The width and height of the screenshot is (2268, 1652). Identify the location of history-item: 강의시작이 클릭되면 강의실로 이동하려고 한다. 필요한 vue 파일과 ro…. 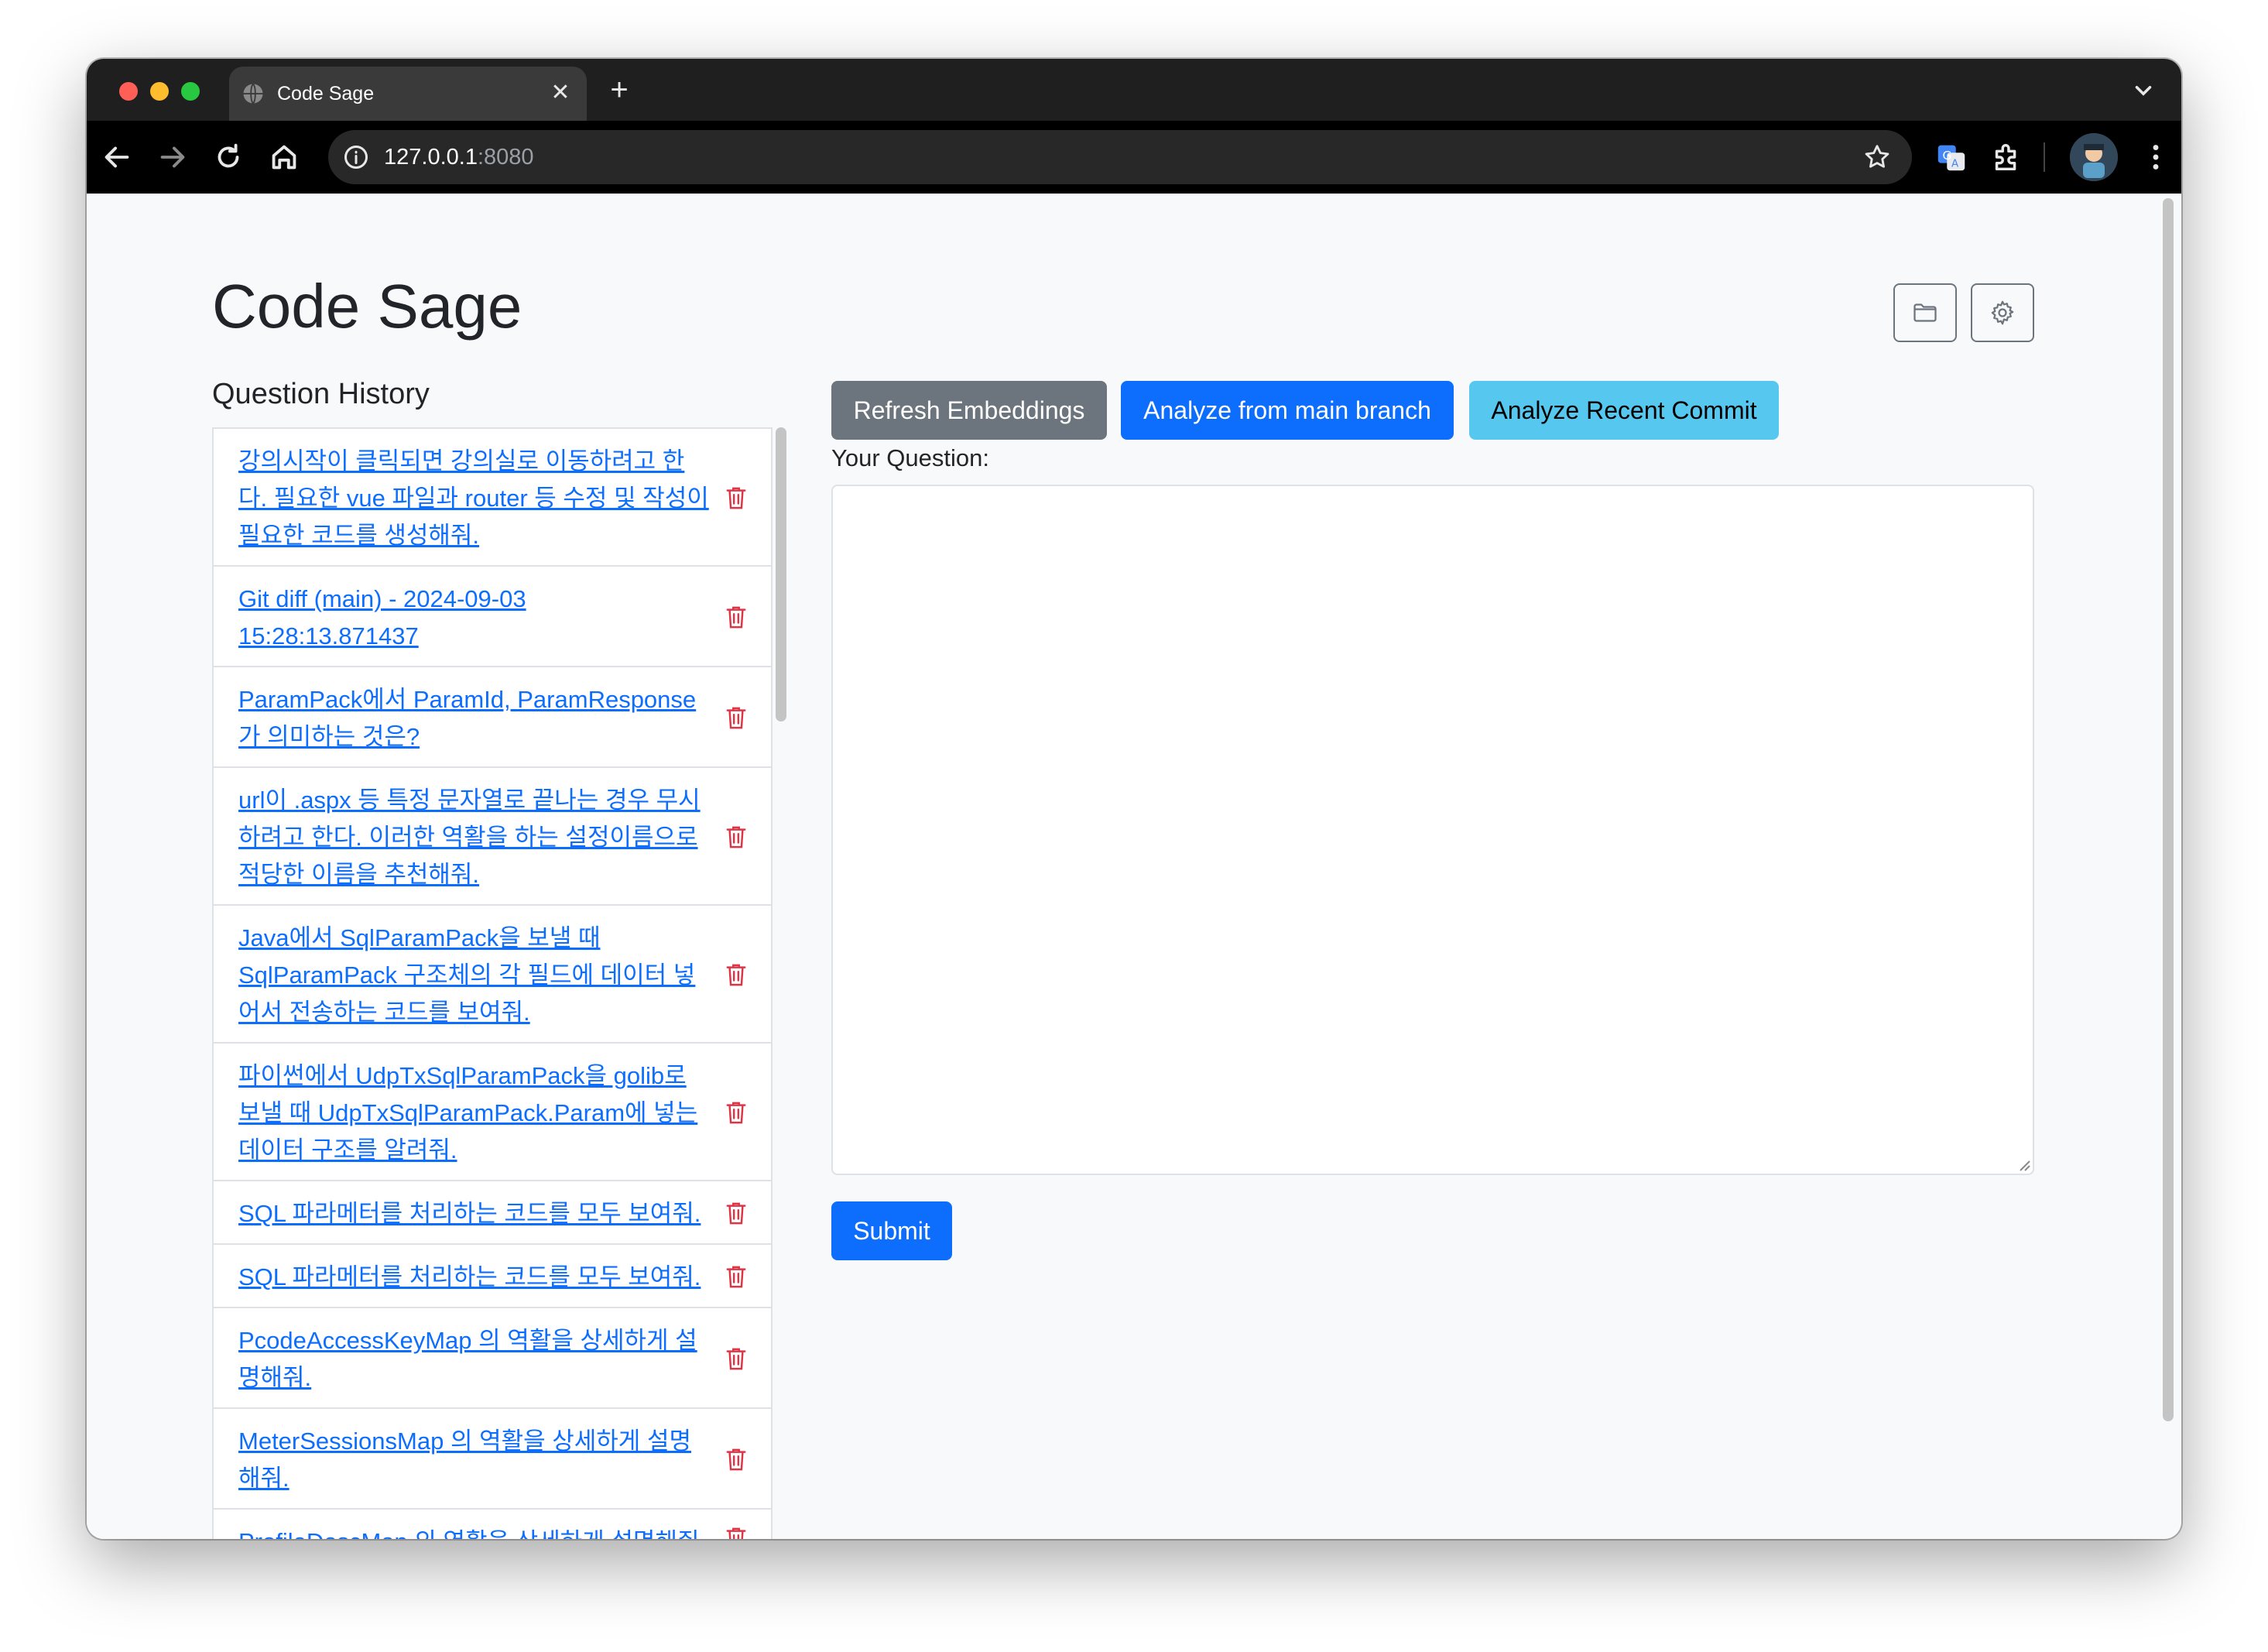
(492, 497).